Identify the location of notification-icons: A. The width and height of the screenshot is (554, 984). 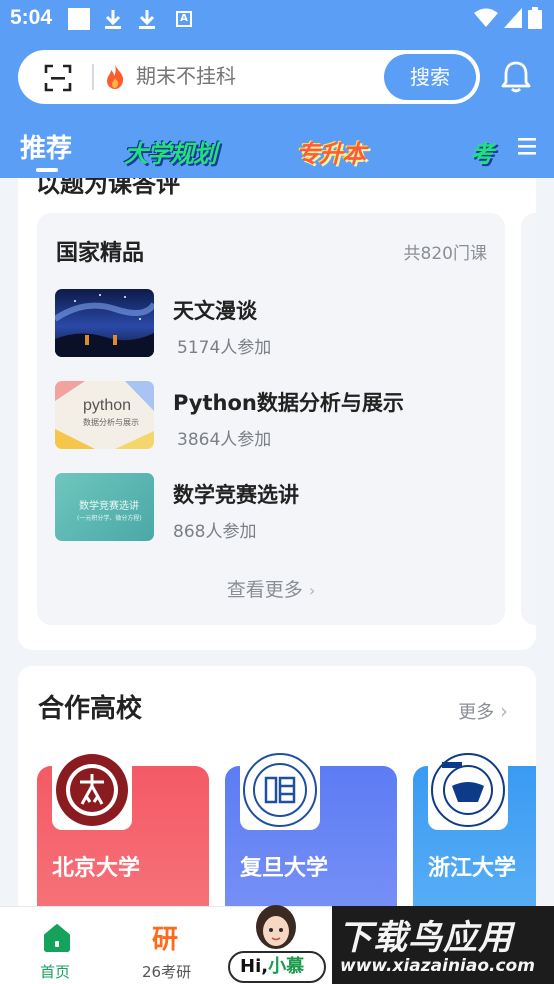
(130, 19).